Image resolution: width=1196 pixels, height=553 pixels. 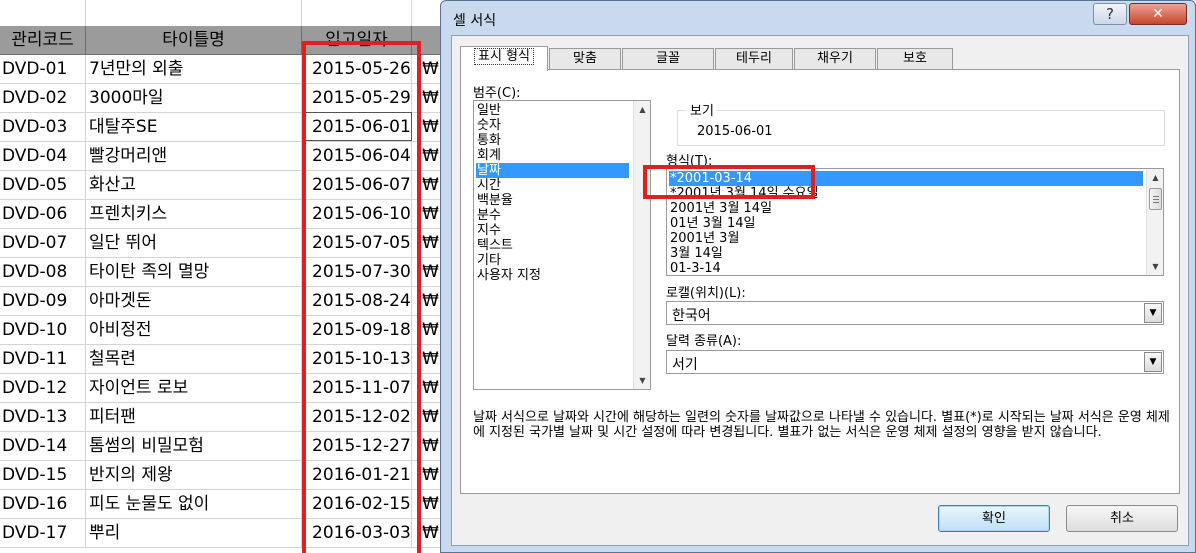 I want to click on cell-title: 철목련, so click(x=194, y=359).